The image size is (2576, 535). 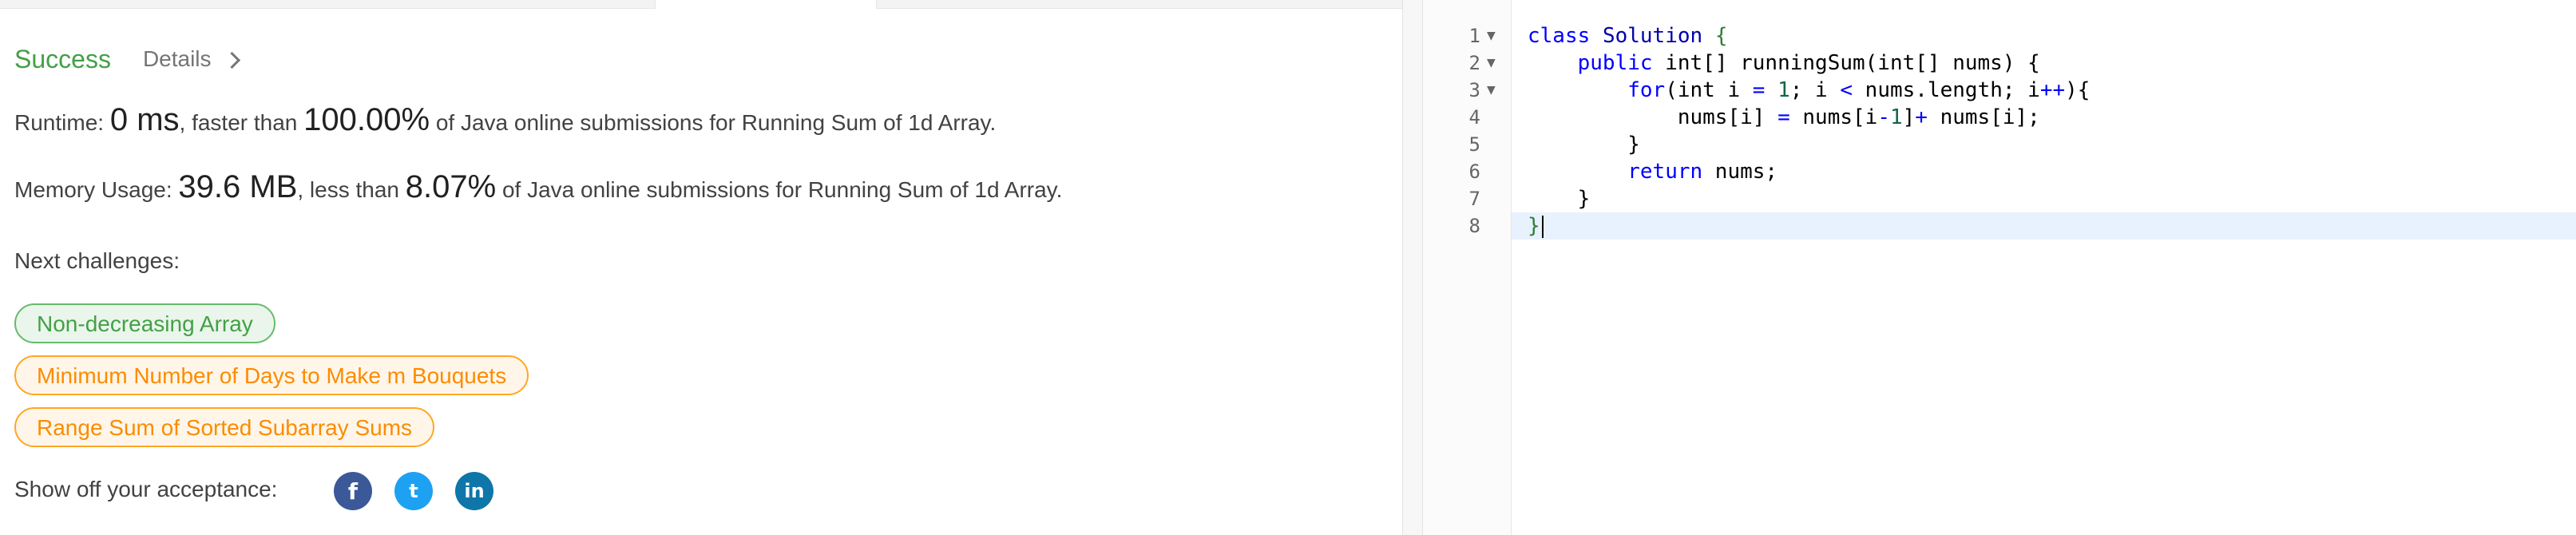 What do you see at coordinates (1474, 117) in the screenshot?
I see `line-number: 4` at bounding box center [1474, 117].